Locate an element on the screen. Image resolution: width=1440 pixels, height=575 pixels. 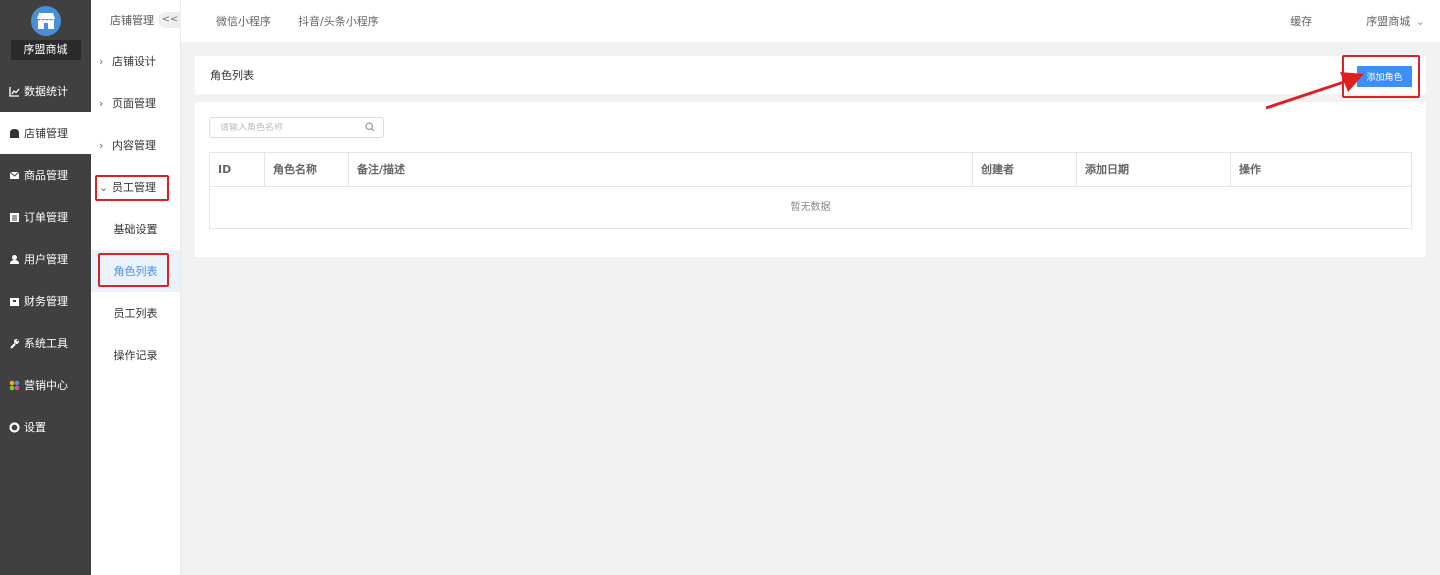
column-header-date: 添加日期 is located at coordinates (1154, 170).